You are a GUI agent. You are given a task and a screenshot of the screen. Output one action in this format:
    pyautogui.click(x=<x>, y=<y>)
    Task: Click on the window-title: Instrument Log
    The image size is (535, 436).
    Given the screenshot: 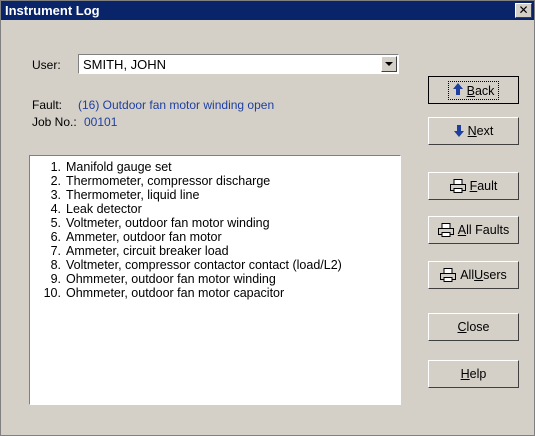 What is the action you would take?
    pyautogui.click(x=52, y=10)
    